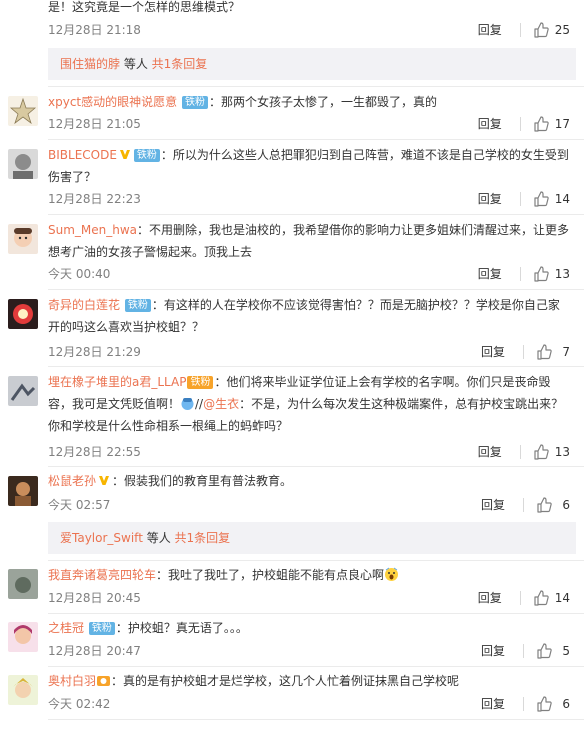 The image size is (584, 732). What do you see at coordinates (202, 481) in the screenshot?
I see `comment-body: ：假装我们的教育里有普法教育。` at bounding box center [202, 481].